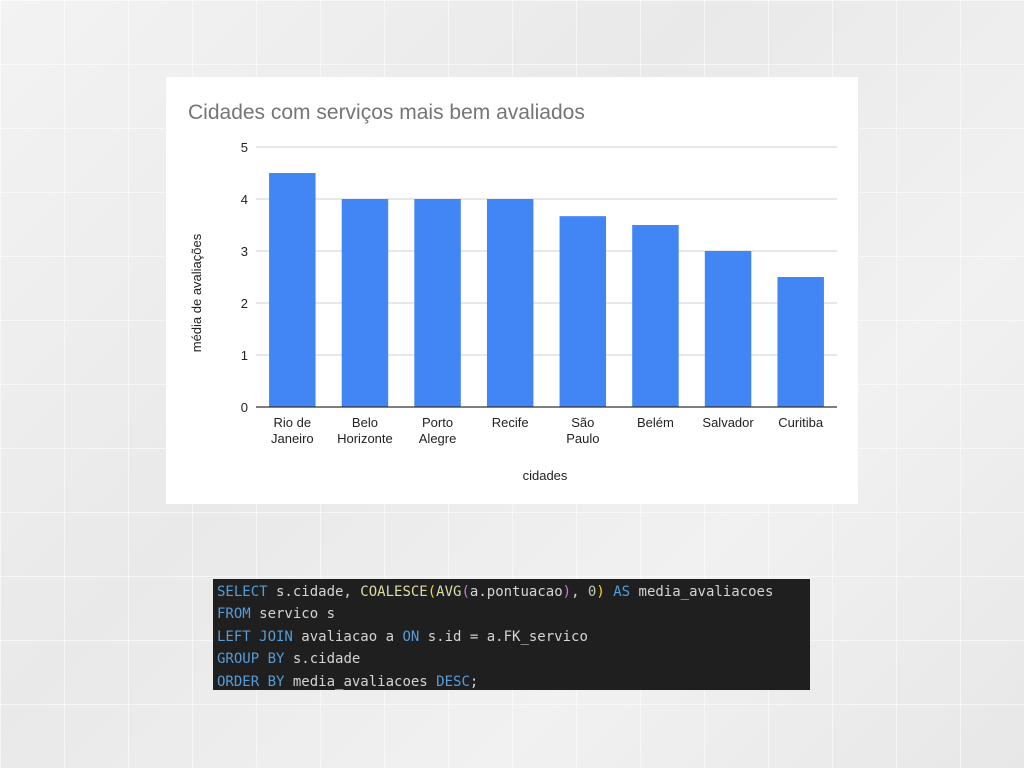 This screenshot has width=1024, height=768. What do you see at coordinates (244, 199) in the screenshot?
I see `y-tick-label: 4` at bounding box center [244, 199].